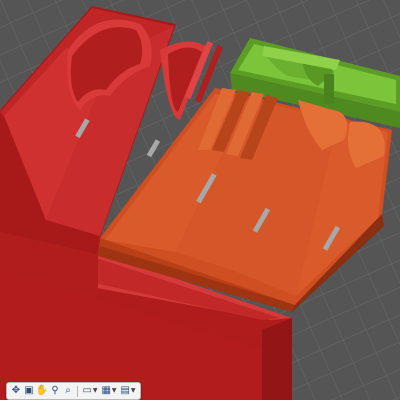 The height and width of the screenshot is (400, 400). What do you see at coordinates (42, 391) in the screenshot?
I see `pan-hand-icon: ✋` at bounding box center [42, 391].